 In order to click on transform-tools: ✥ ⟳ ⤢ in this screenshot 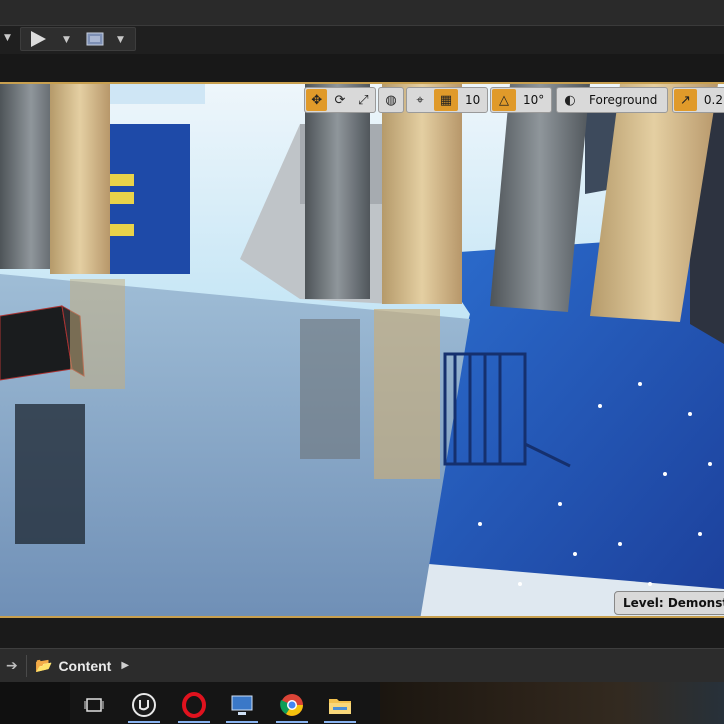, I will do `click(340, 100)`.